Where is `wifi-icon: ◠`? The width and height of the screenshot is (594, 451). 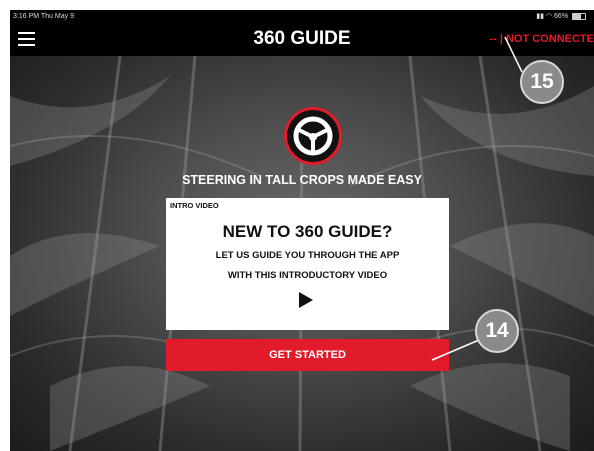 wifi-icon: ◠ is located at coordinates (549, 16).